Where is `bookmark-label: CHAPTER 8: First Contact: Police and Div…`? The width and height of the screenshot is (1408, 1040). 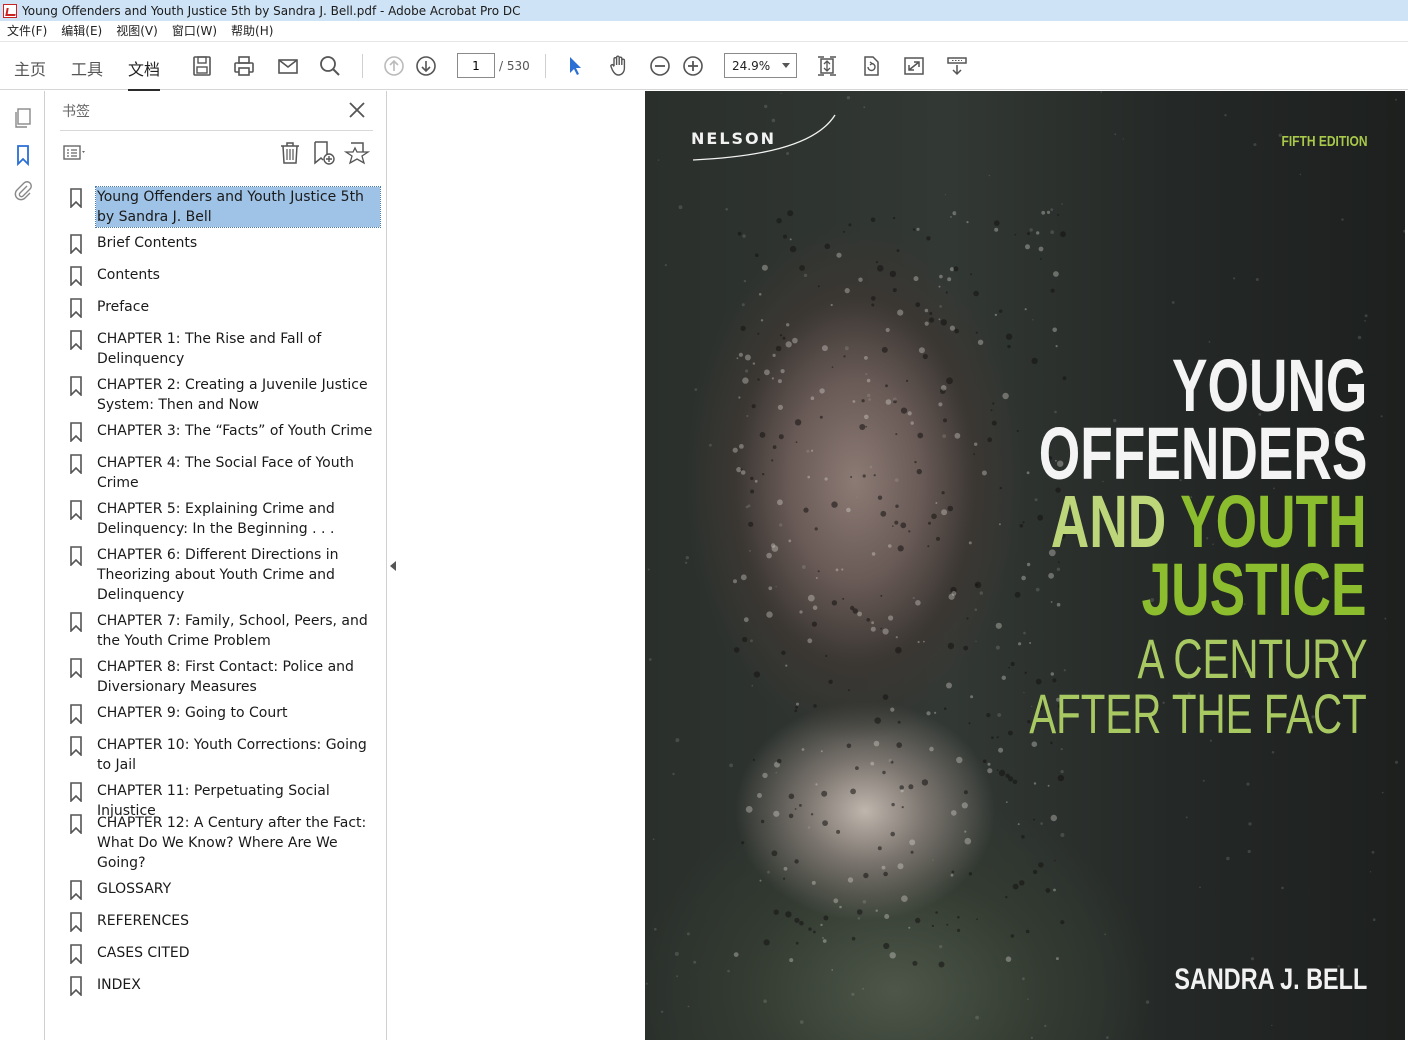 bookmark-label: CHAPTER 8: First Contact: Police and Div… is located at coordinates (225, 677).